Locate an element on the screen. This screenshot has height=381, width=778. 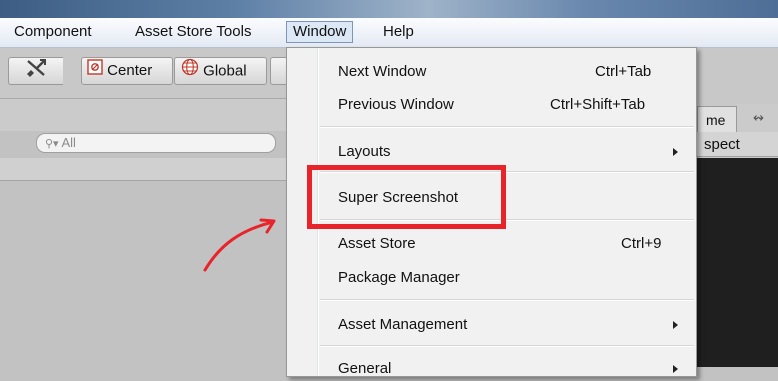
scene-toolbar: Center Global is located at coordinates (145, 73).